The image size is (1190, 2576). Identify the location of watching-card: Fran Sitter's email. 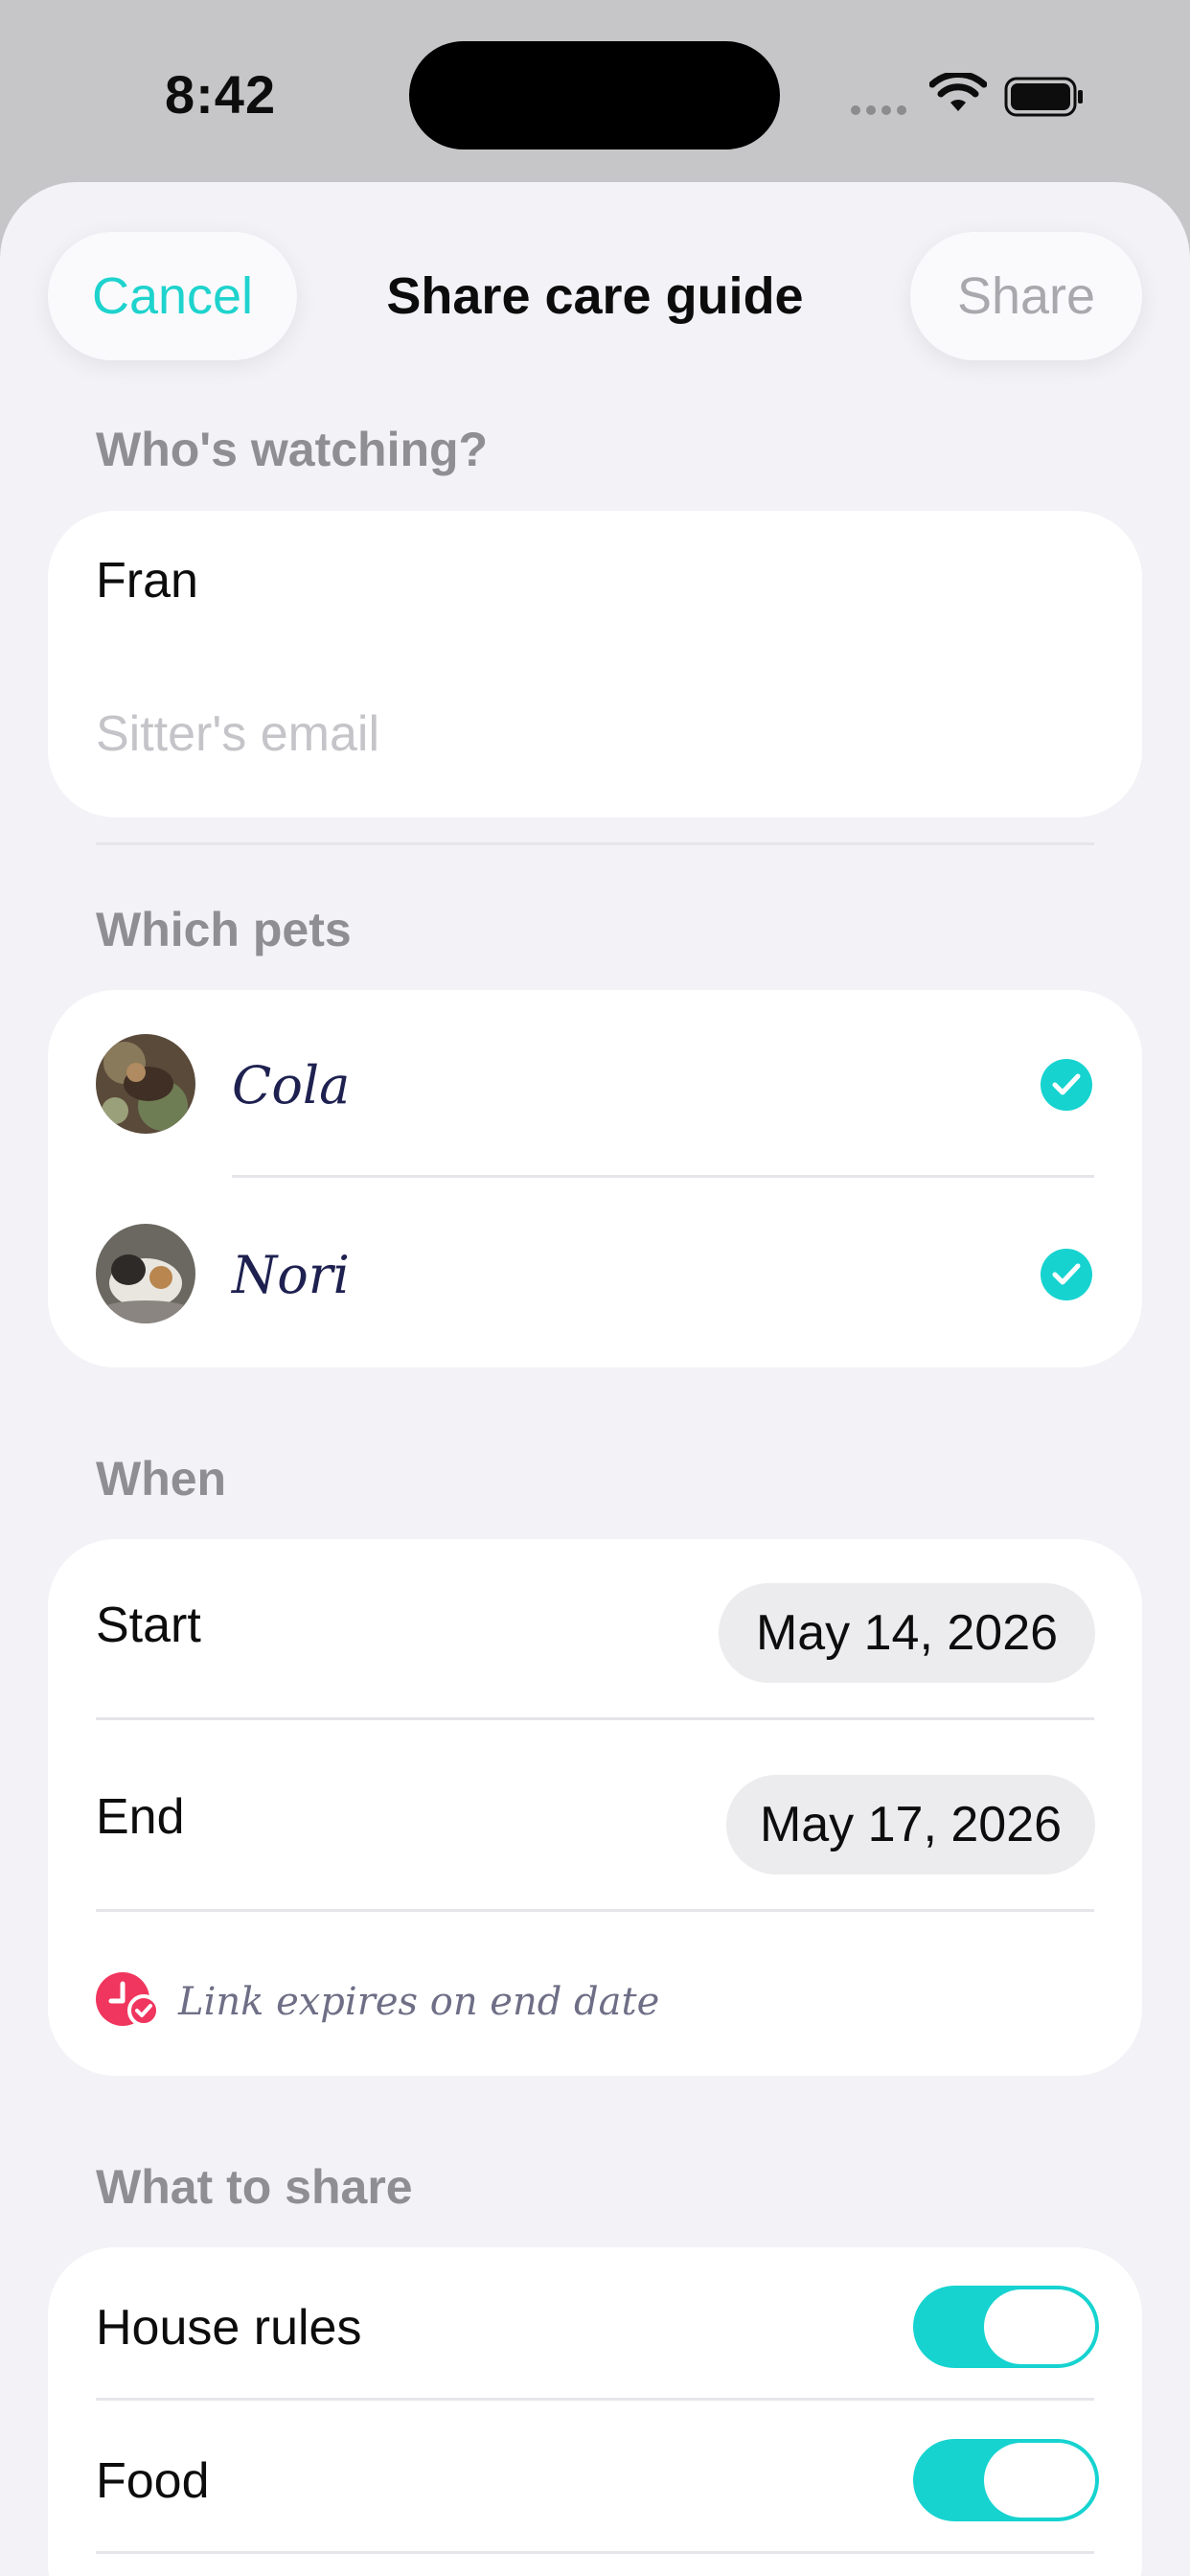
(595, 678).